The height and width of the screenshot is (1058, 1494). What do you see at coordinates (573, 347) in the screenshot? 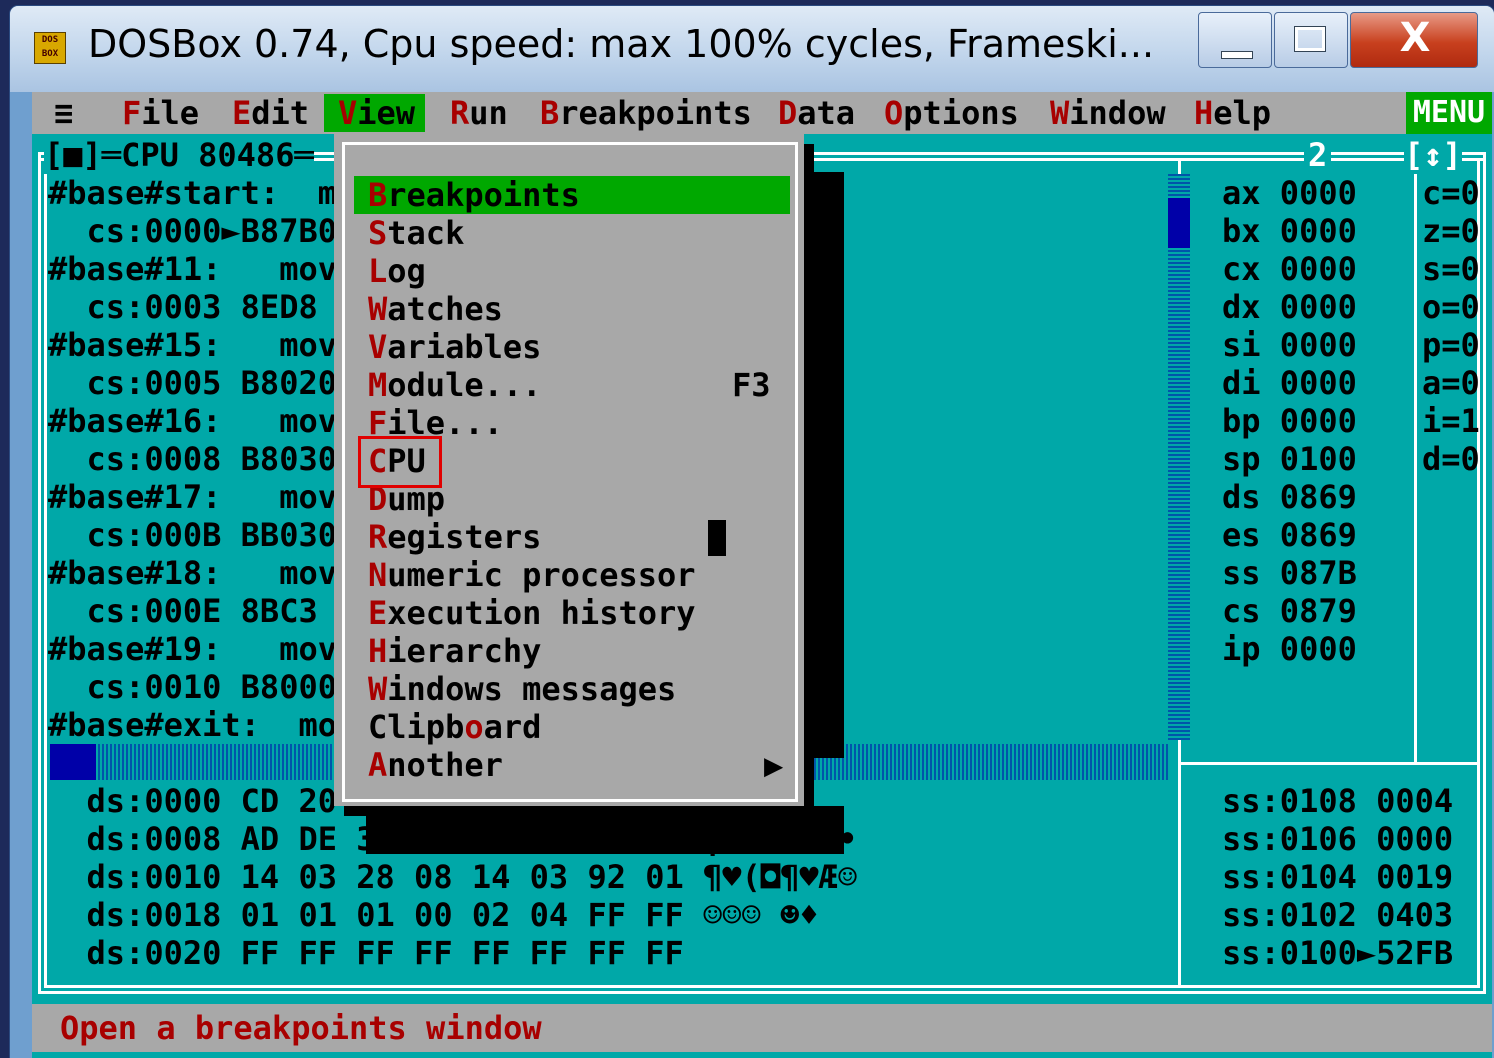
I see `view-item-variables: Variables` at bounding box center [573, 347].